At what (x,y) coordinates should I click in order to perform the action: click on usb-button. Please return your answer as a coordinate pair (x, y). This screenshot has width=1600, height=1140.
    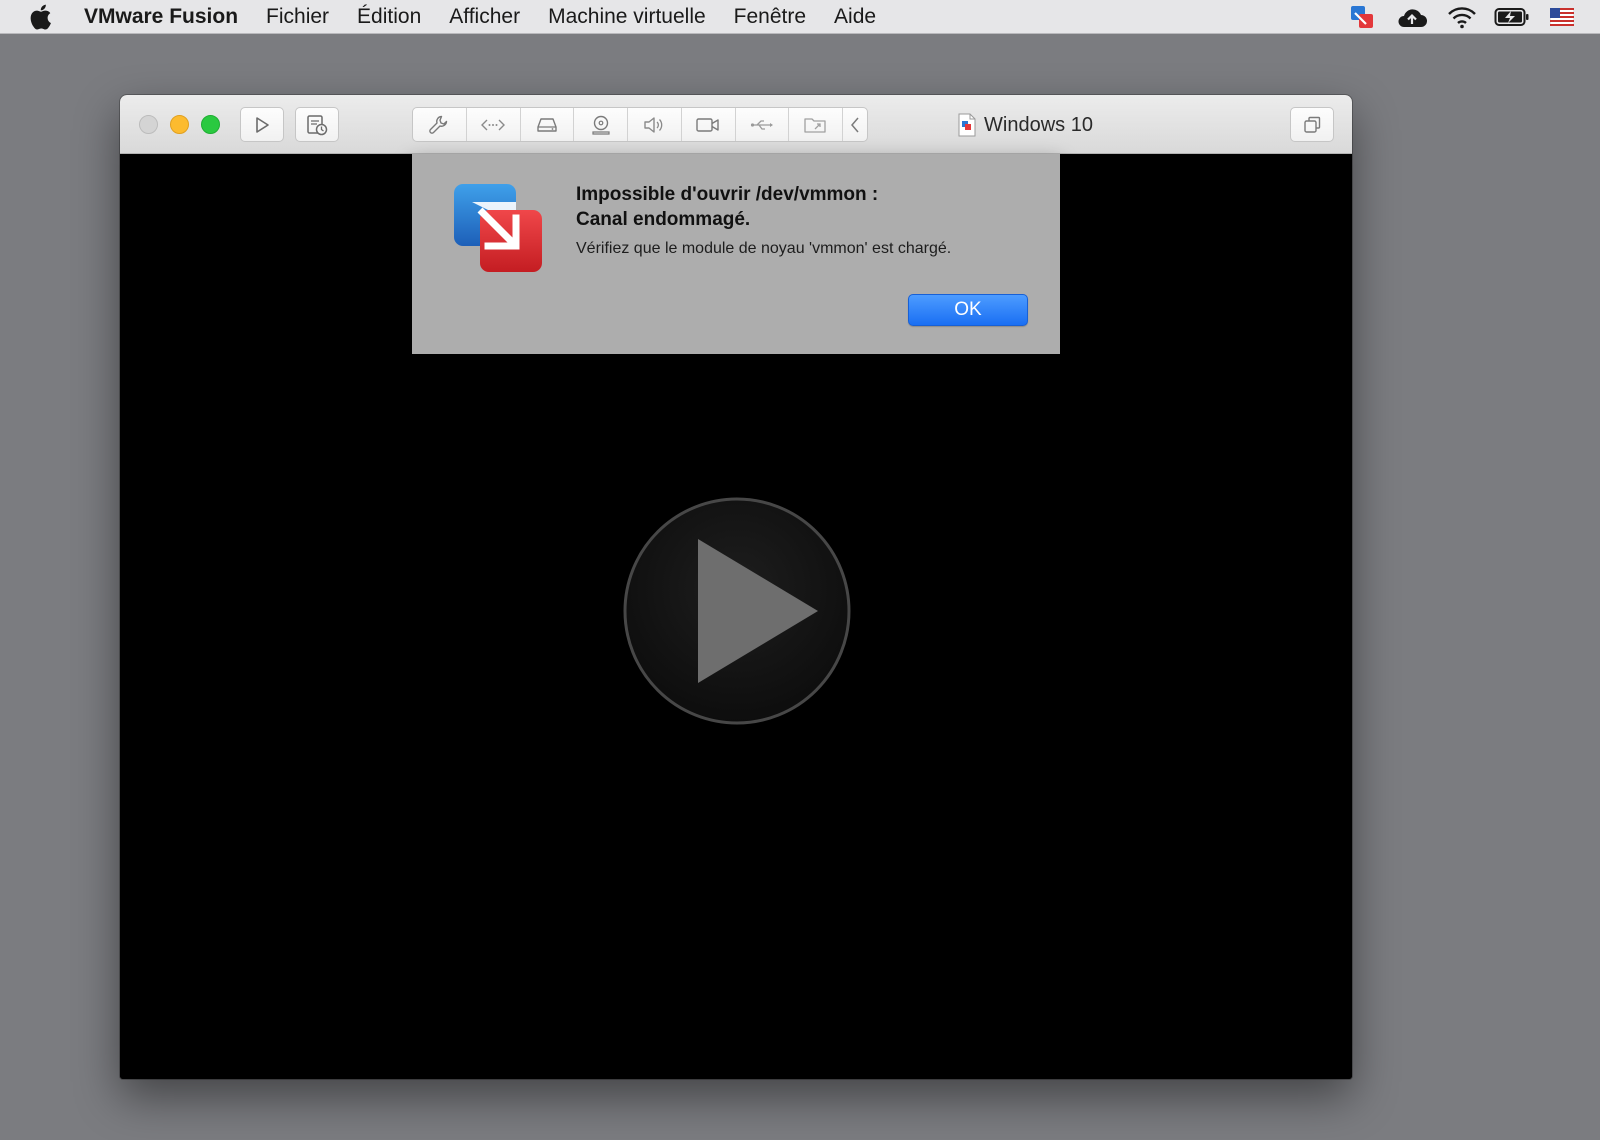
    Looking at the image, I should click on (763, 124).